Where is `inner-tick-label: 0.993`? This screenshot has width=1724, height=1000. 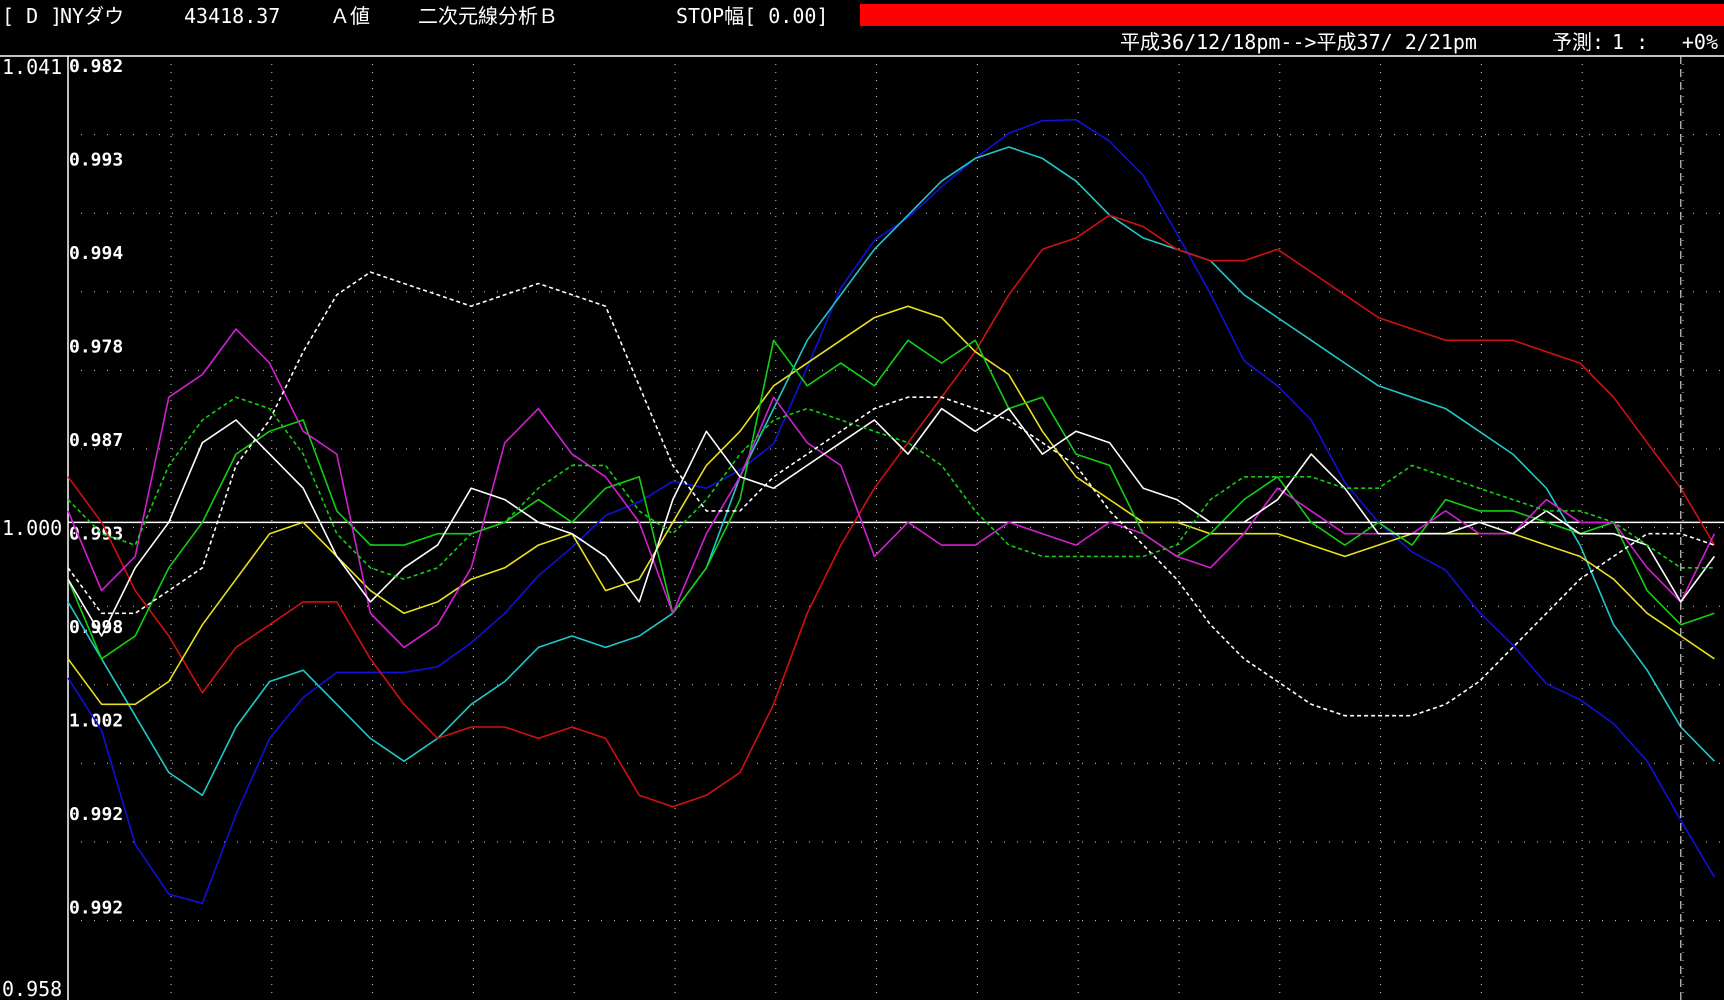 inner-tick-label: 0.993 is located at coordinates (96, 160).